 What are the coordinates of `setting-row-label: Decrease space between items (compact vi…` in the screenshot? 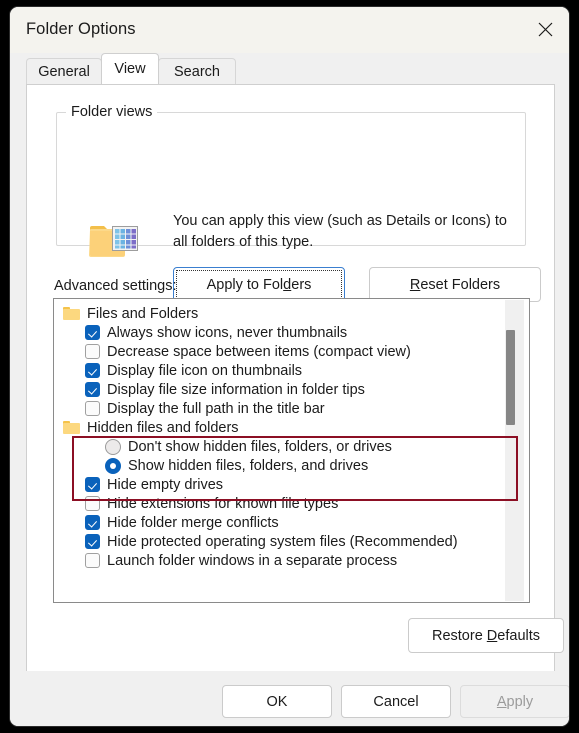 It's located at (259, 351).